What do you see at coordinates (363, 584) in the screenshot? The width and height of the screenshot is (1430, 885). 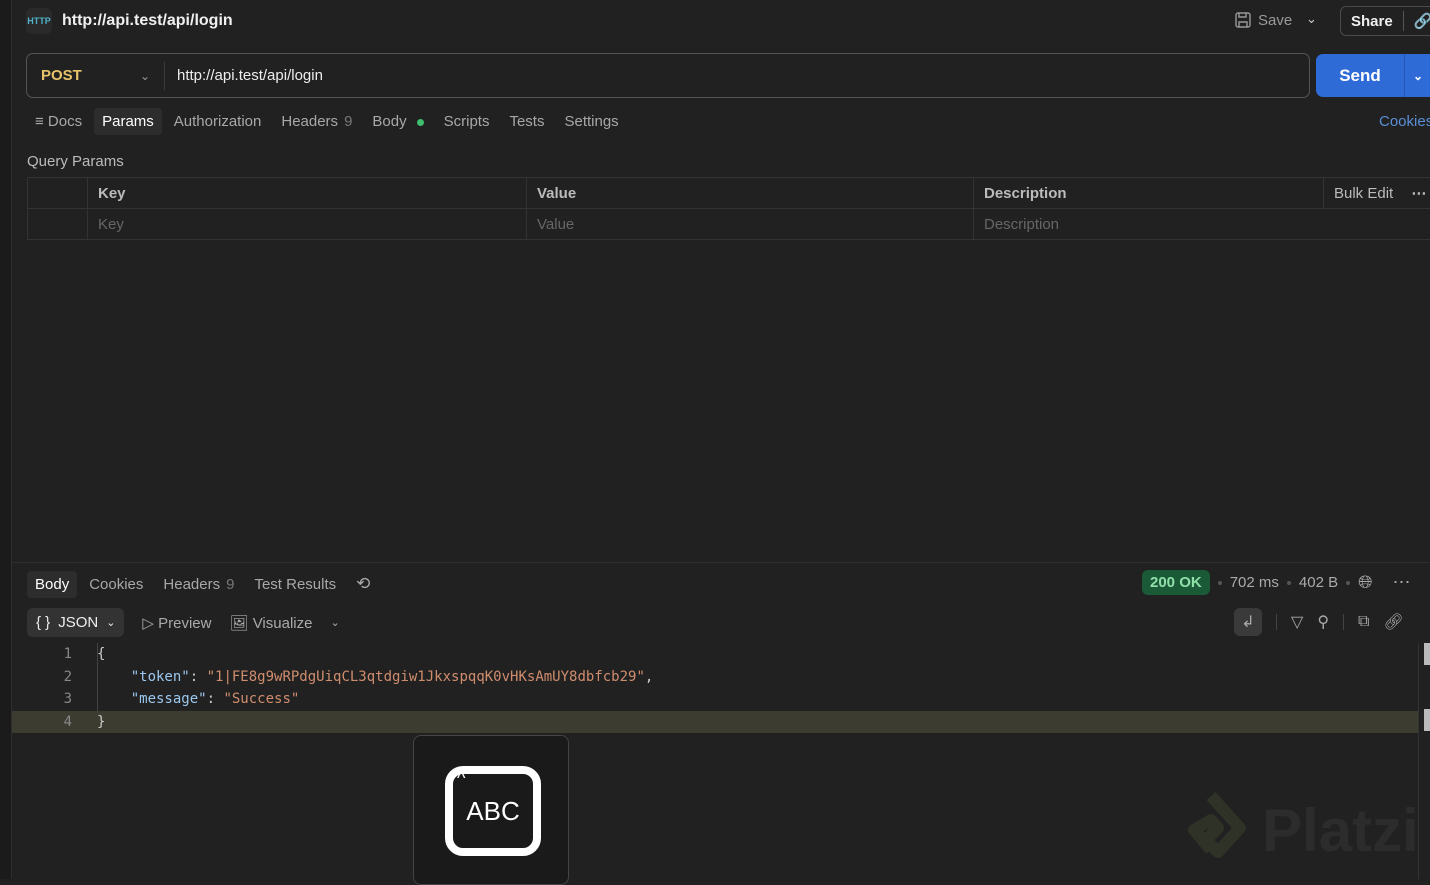 I see `history-icon: ⟲` at bounding box center [363, 584].